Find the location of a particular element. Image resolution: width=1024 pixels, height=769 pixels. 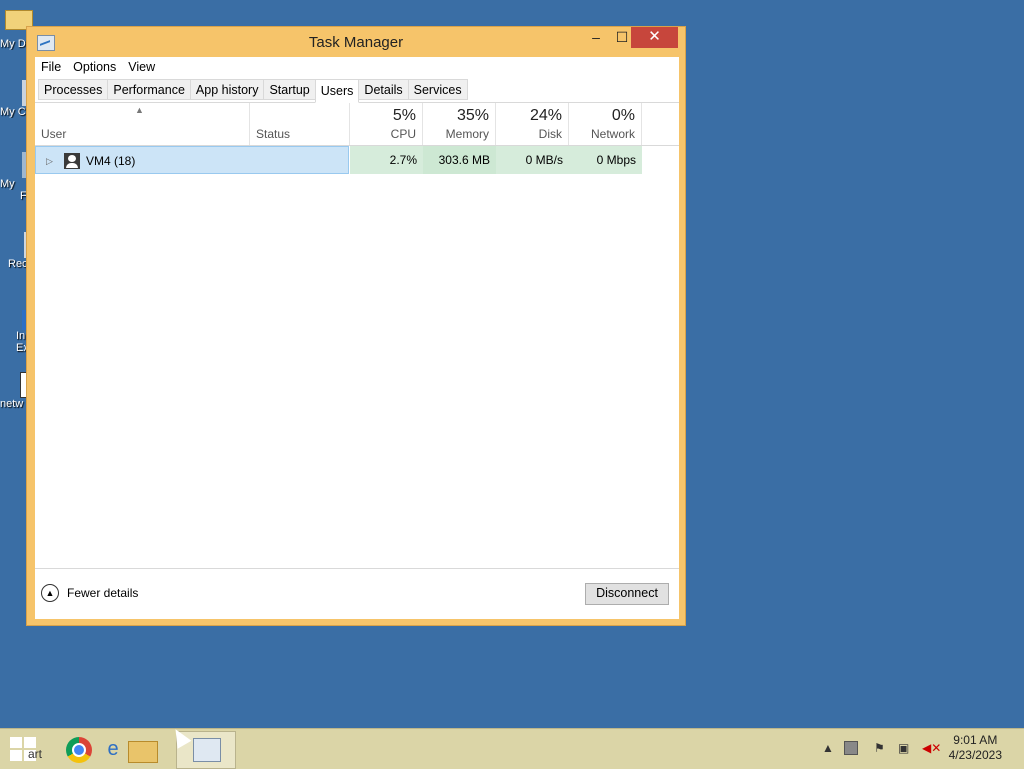

column-header-memory: 35% Memory is located at coordinates (459, 124).